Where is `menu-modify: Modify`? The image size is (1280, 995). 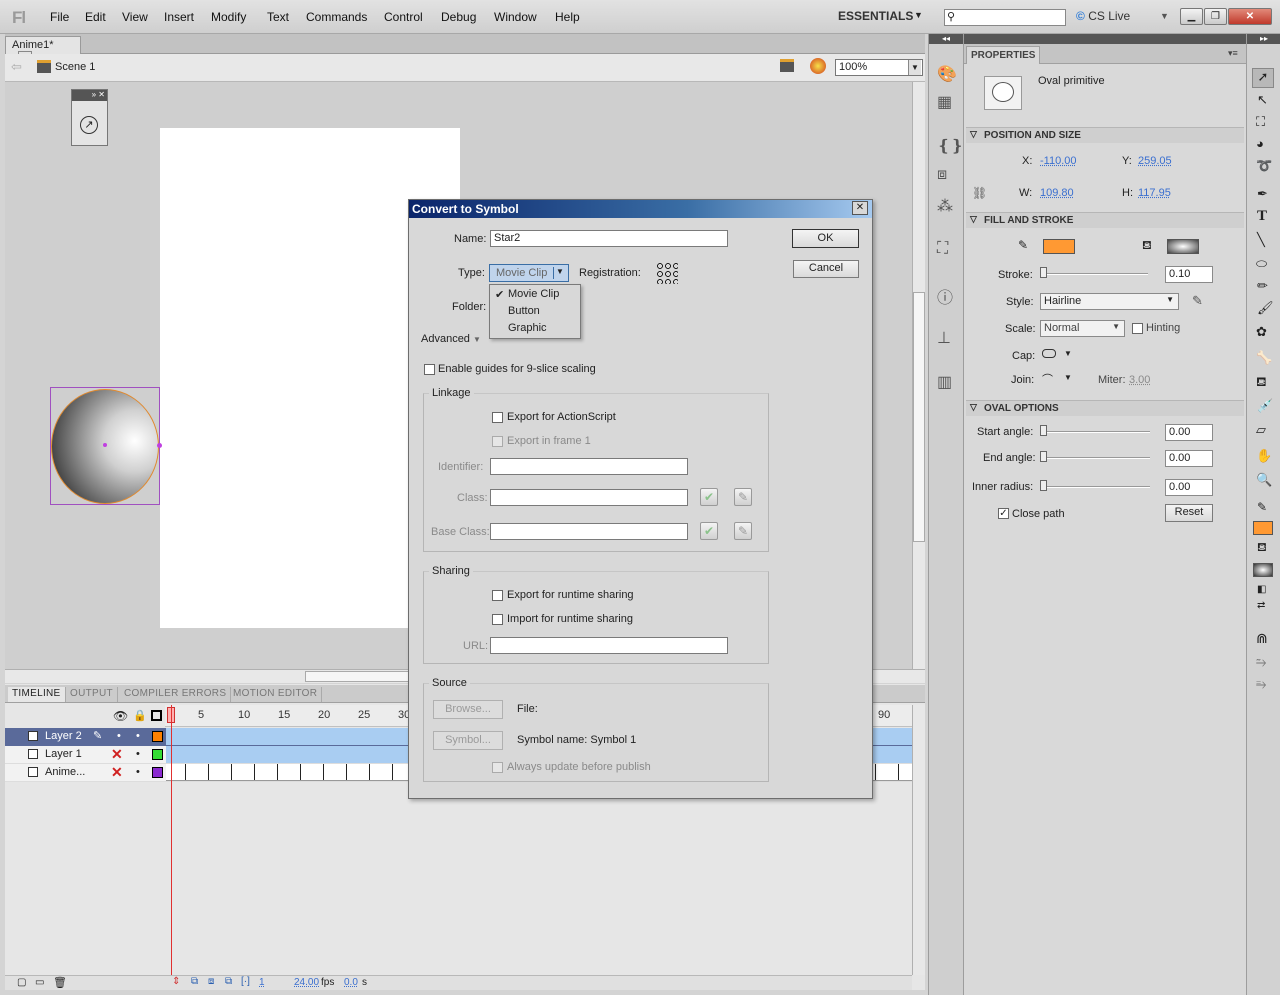
menu-modify: Modify is located at coordinates (228, 17).